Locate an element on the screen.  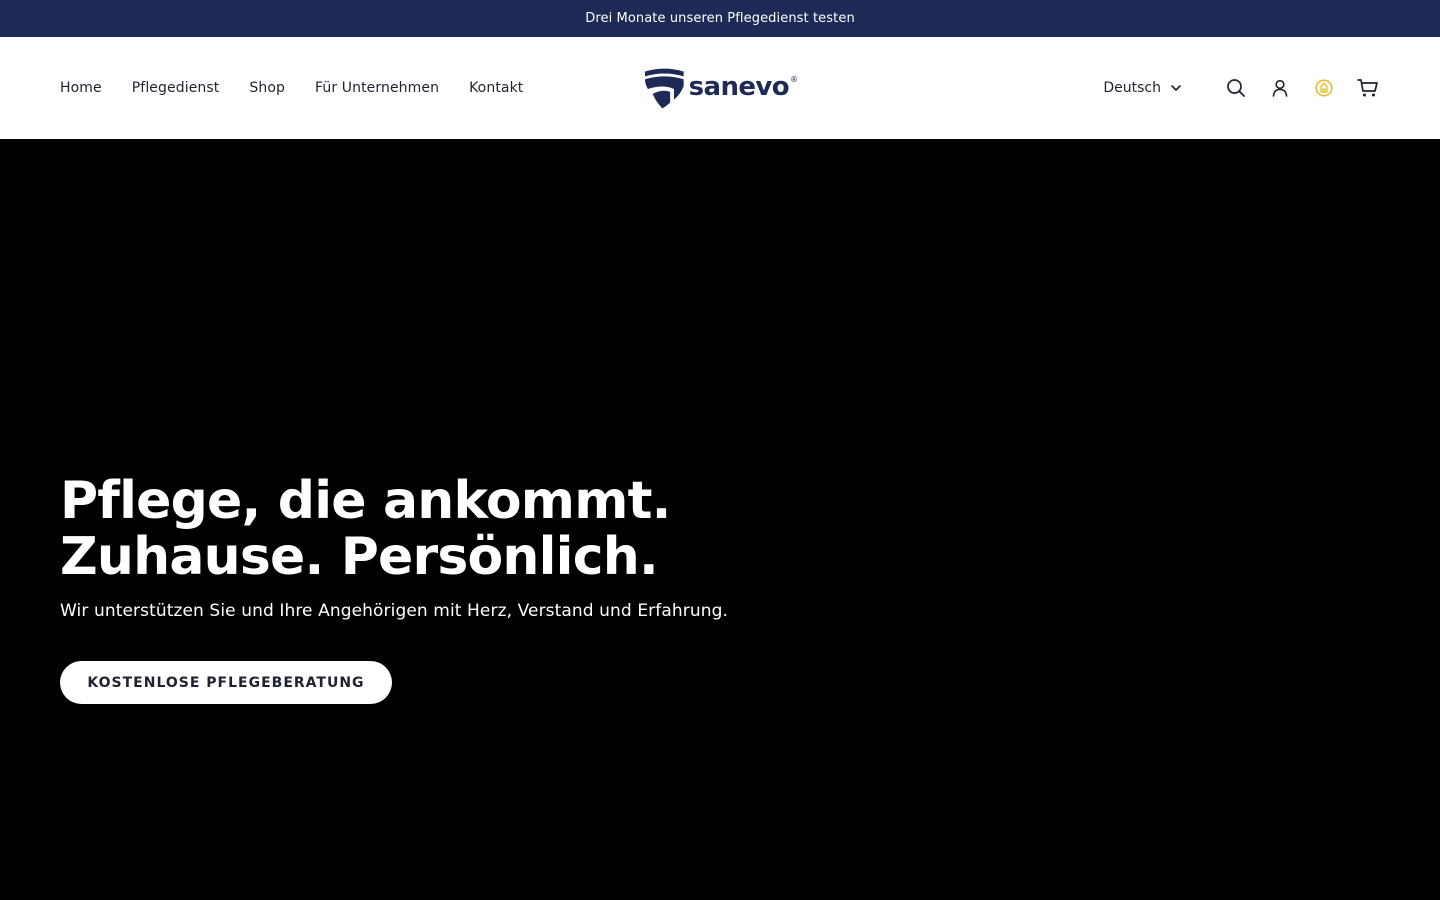
search-button is located at coordinates (1236, 88).